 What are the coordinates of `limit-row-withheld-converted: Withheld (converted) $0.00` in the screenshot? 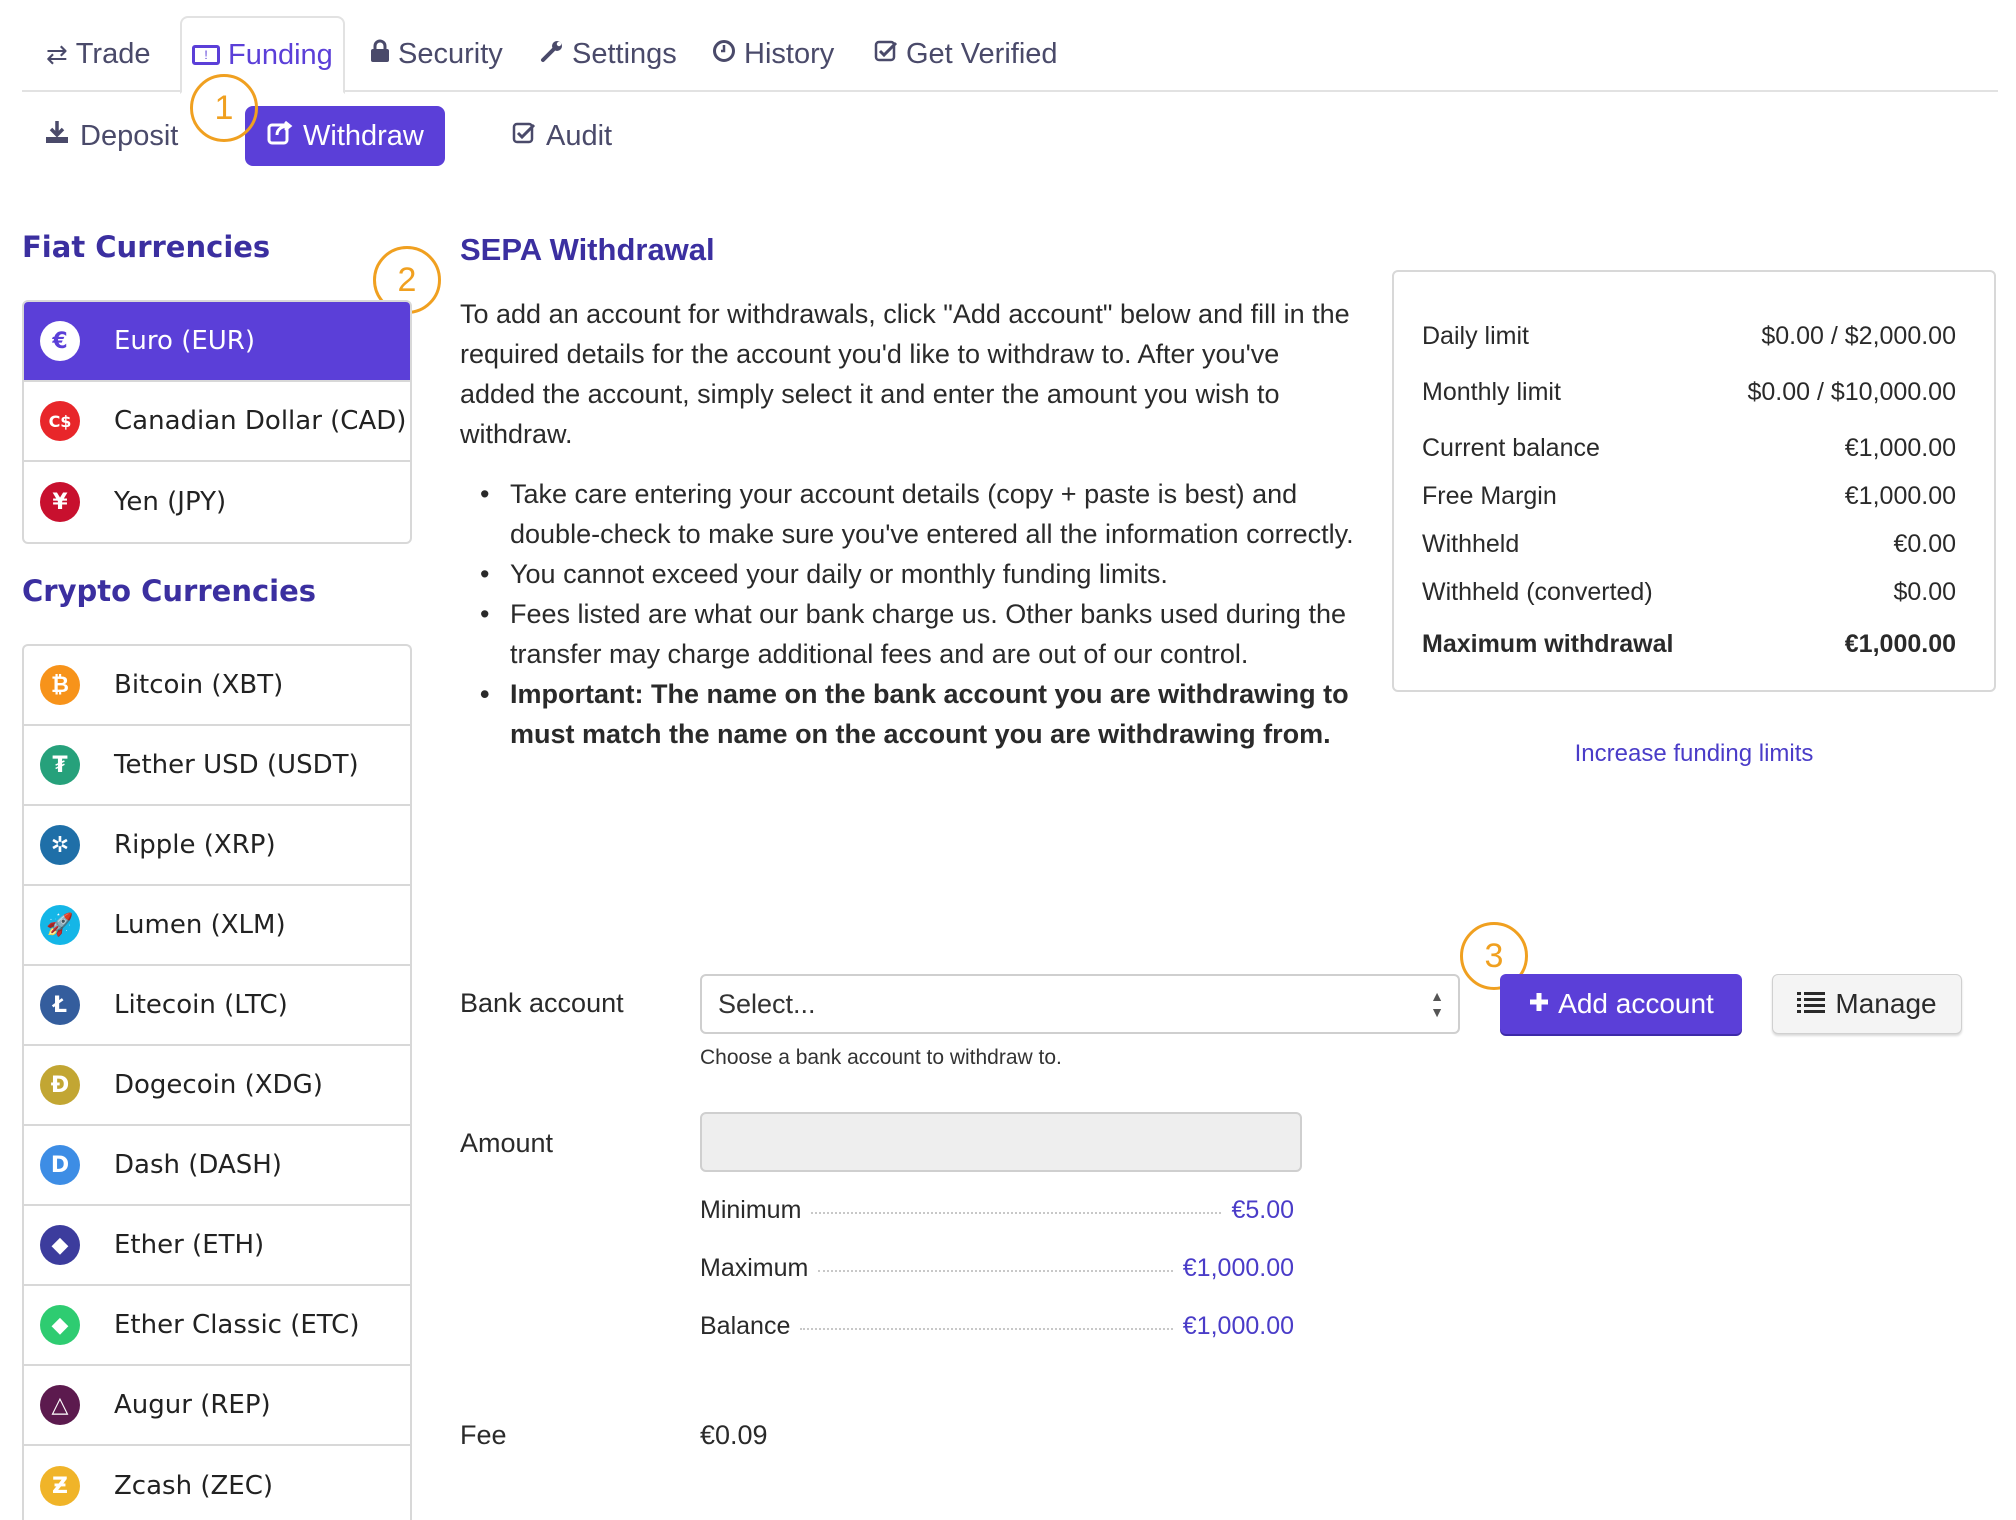 It's located at (1689, 592).